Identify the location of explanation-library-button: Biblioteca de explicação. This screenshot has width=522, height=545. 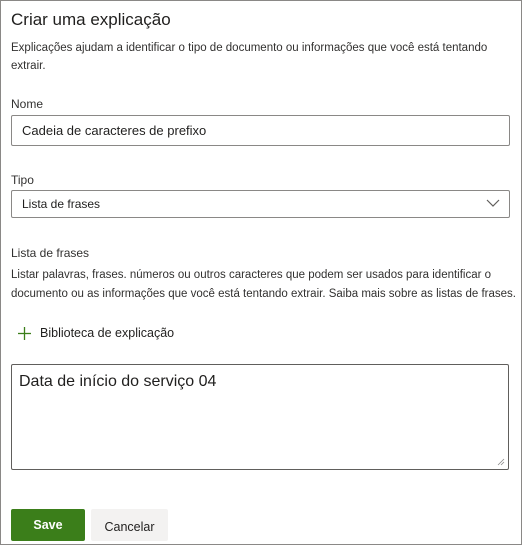
(95, 333).